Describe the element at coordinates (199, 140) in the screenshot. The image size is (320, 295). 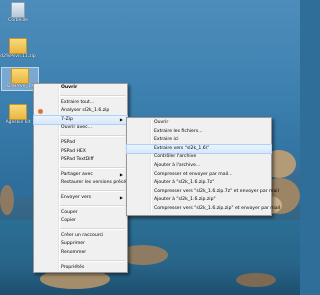
I see `submenu-item-extract-here: Extraire ici` at that location.